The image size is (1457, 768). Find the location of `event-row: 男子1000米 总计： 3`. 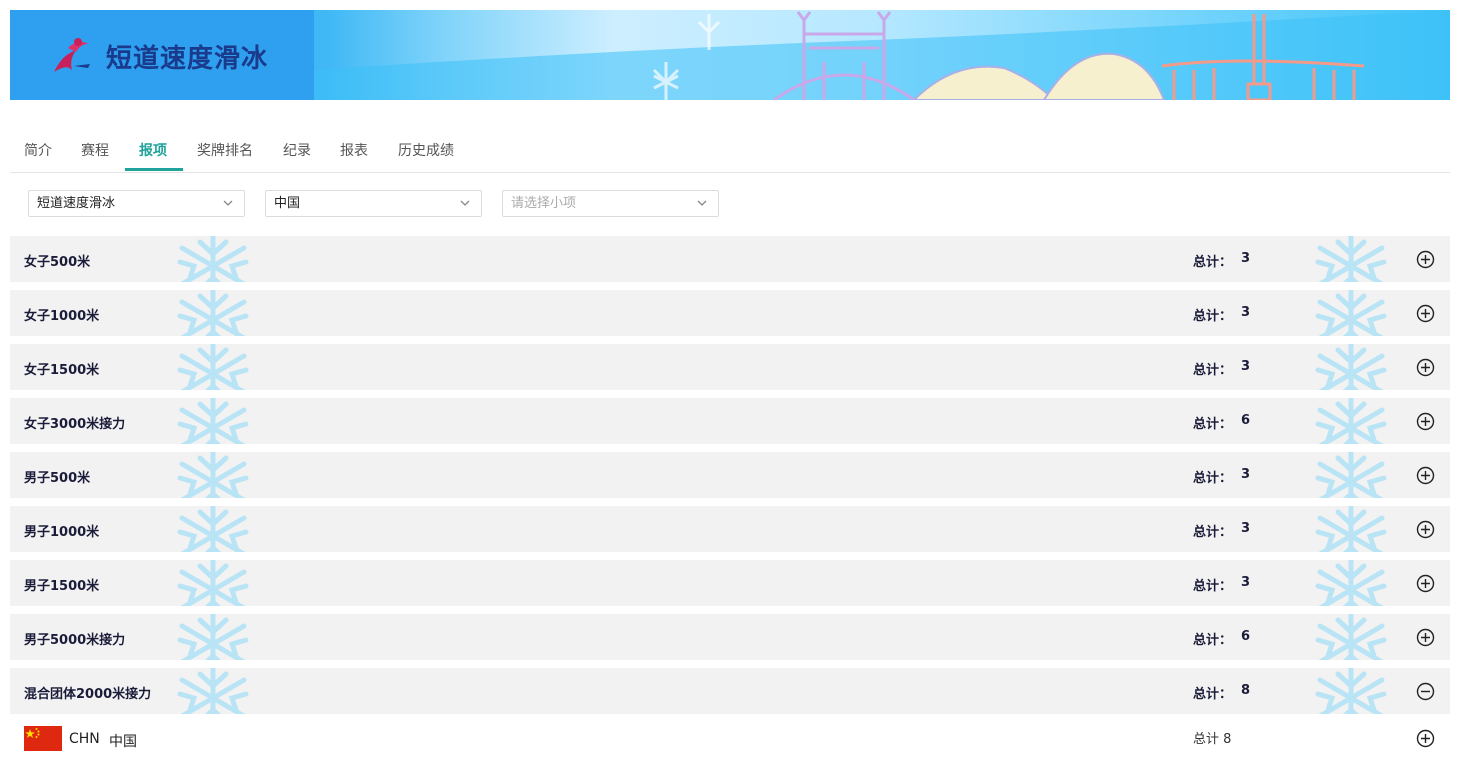

event-row: 男子1000米 总计： 3 is located at coordinates (730, 529).